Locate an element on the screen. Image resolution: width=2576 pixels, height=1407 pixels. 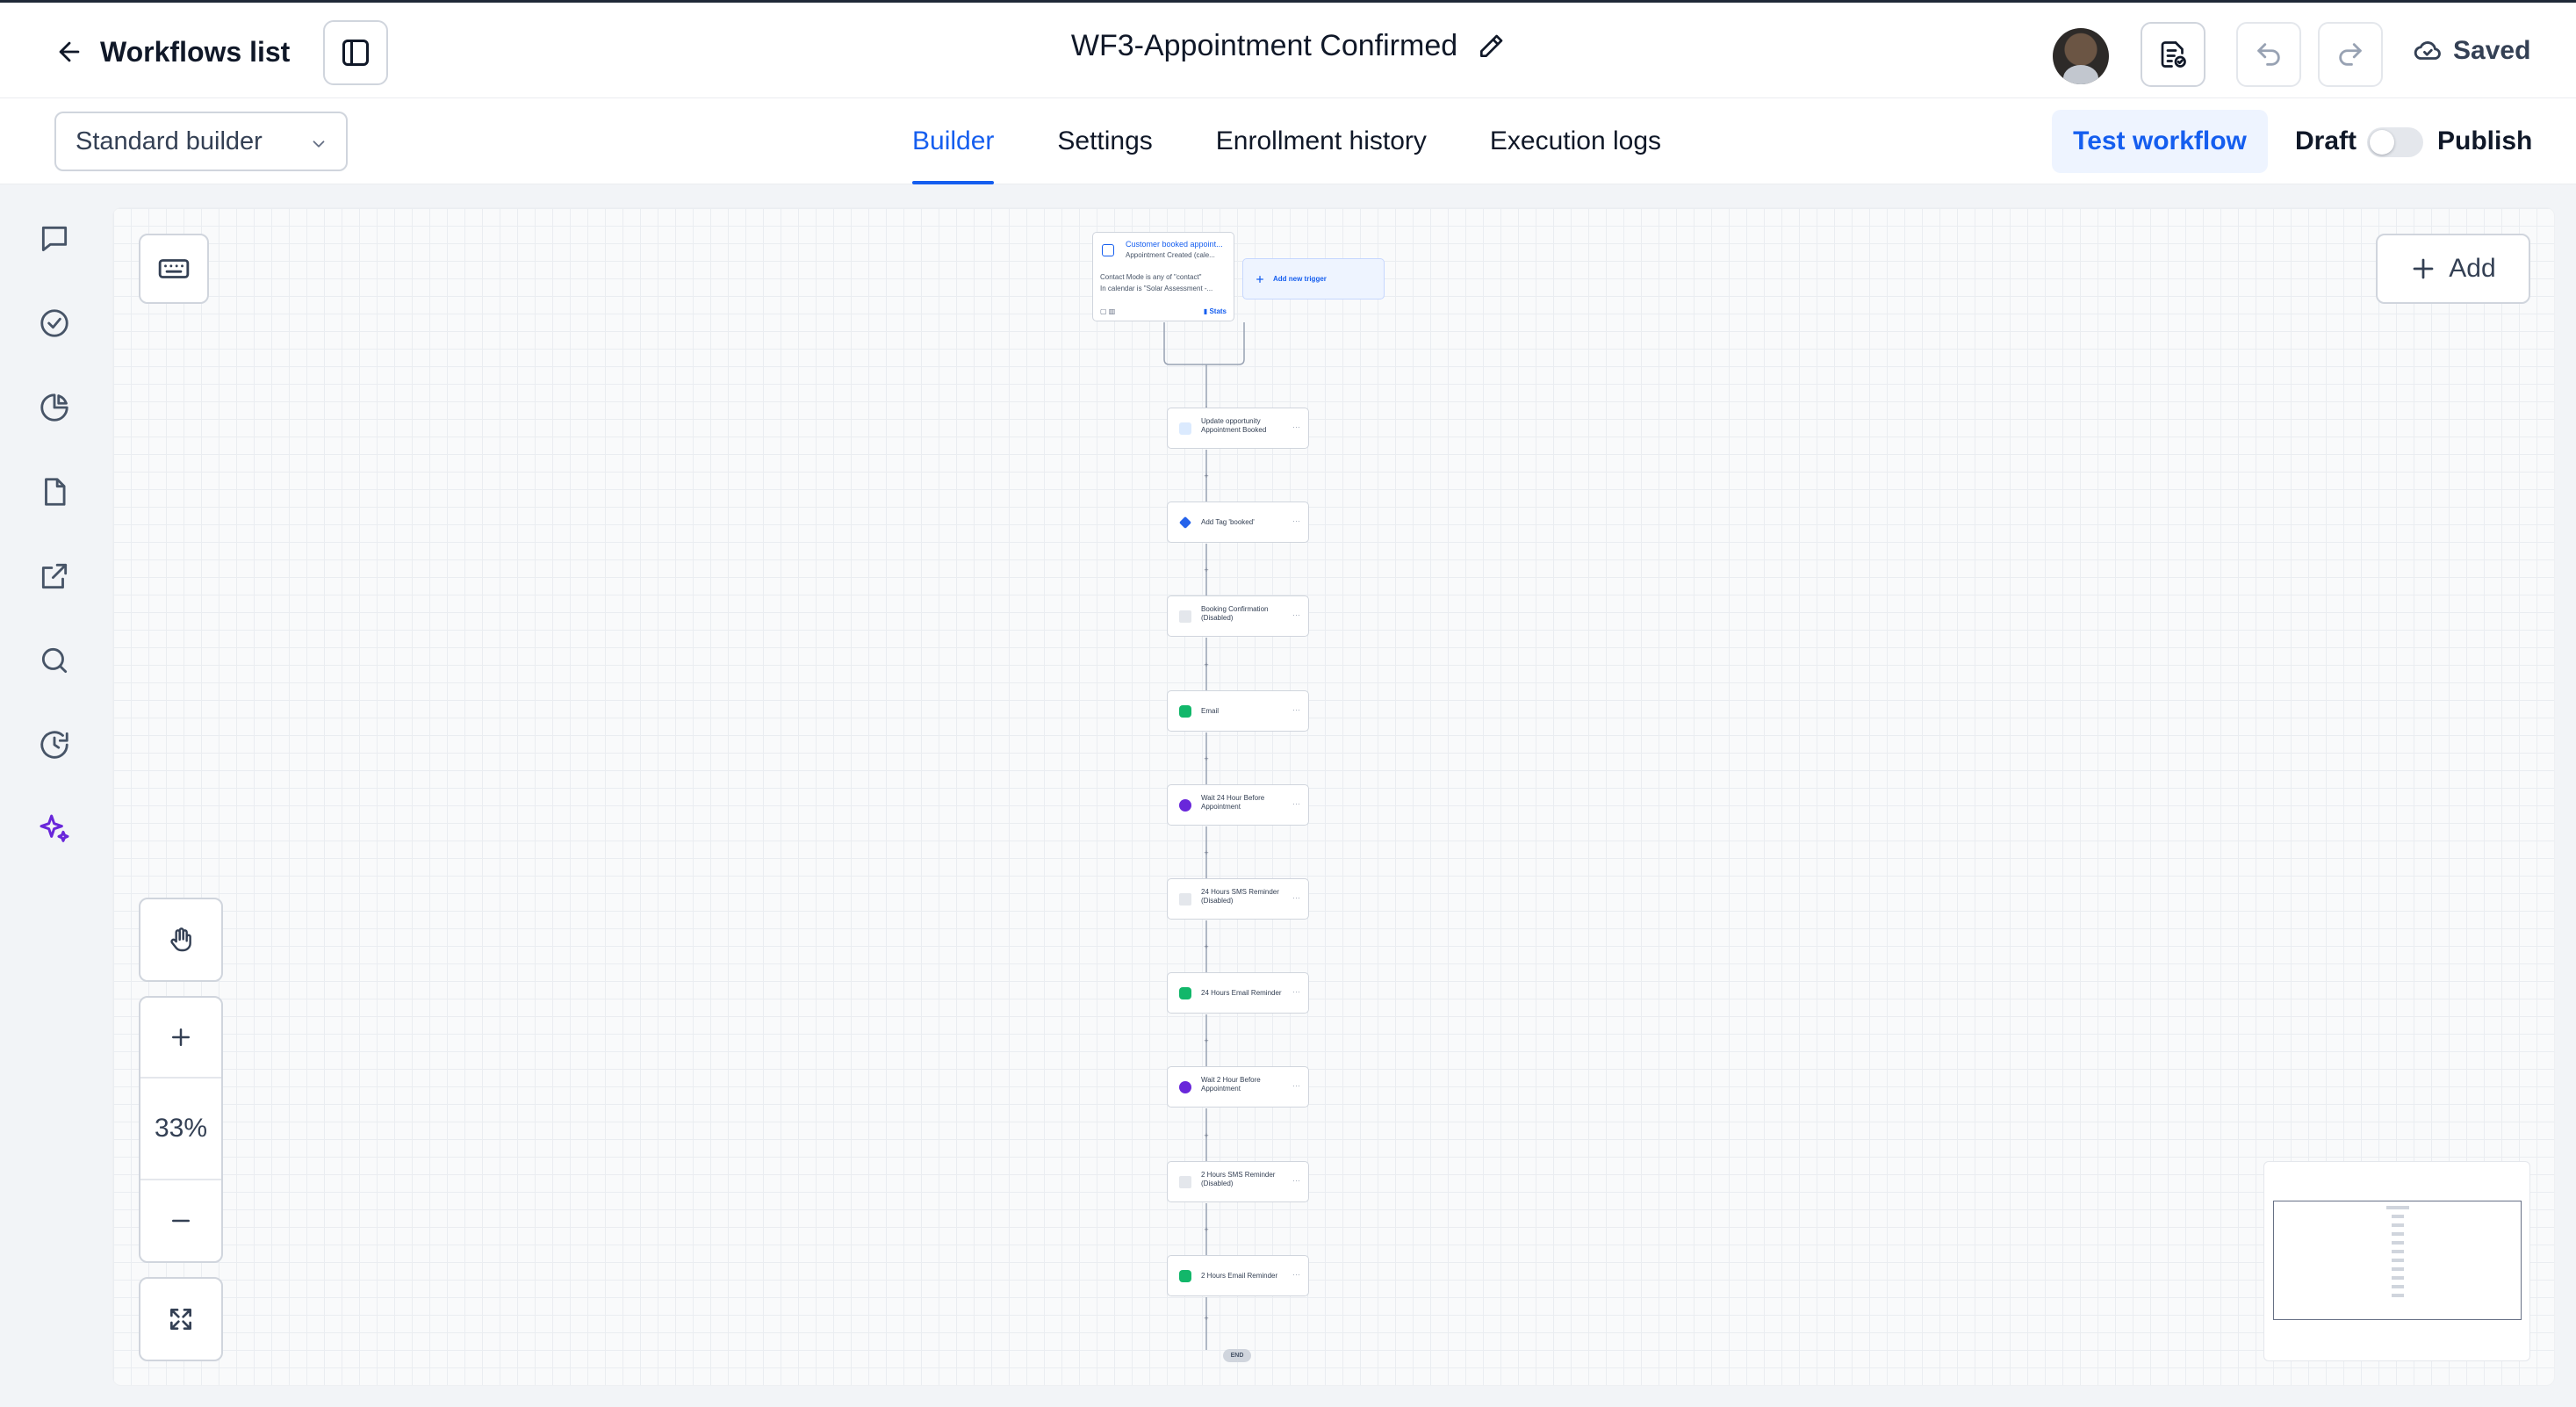
flow-connectors: +++++++++++ is located at coordinates (1204, 836).